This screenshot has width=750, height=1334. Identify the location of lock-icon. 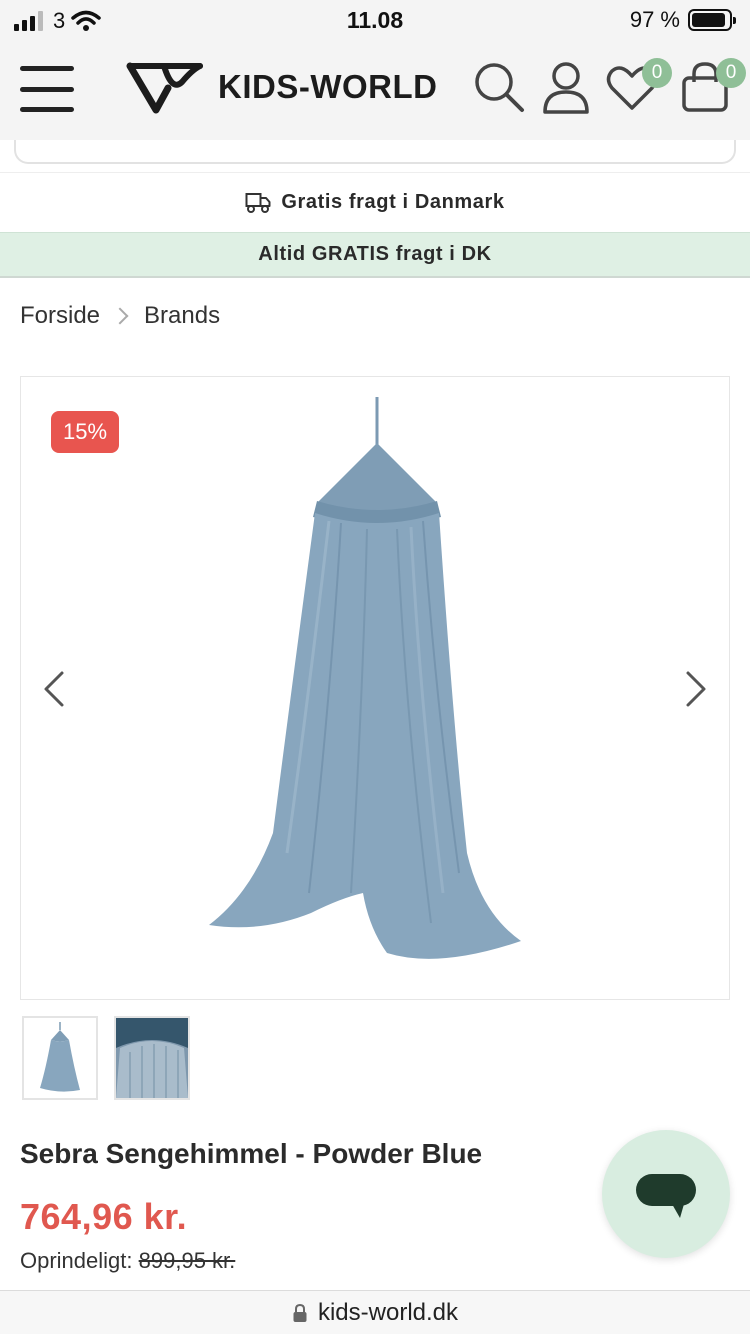
(300, 1312).